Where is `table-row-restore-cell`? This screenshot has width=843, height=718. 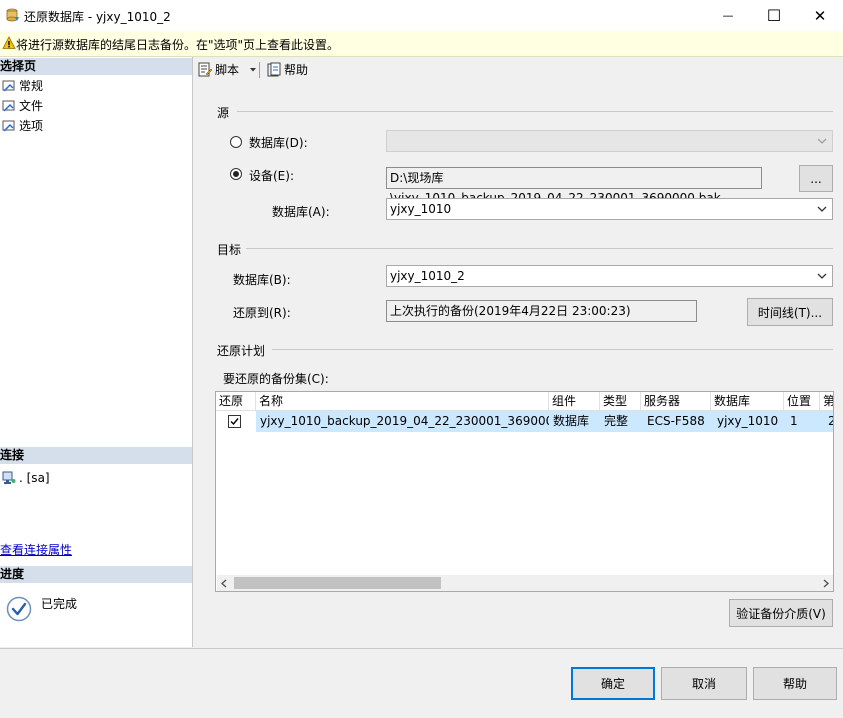 table-row-restore-cell is located at coordinates (236, 421).